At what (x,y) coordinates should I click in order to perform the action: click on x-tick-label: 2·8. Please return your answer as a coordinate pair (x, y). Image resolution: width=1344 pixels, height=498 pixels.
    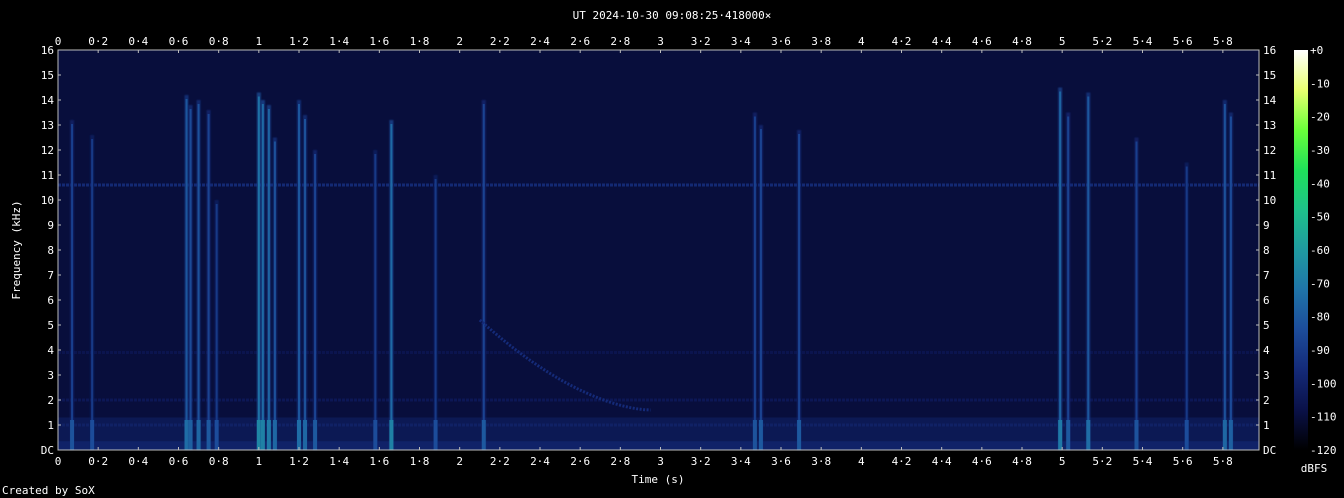
    Looking at the image, I should click on (620, 461).